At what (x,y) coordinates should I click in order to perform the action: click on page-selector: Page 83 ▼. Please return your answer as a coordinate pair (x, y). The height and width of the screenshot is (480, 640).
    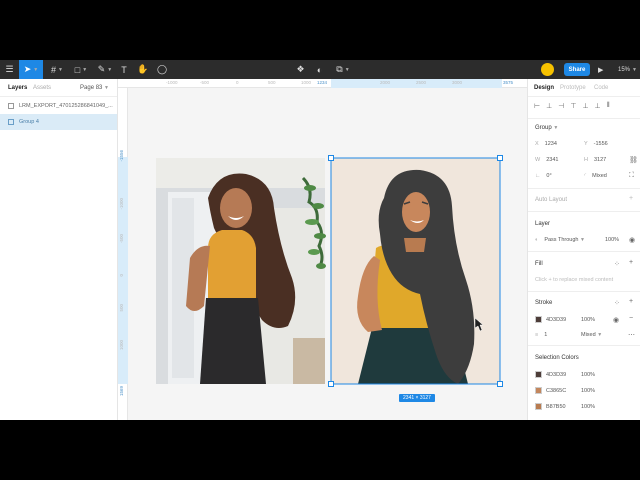
    Looking at the image, I should click on (94, 88).